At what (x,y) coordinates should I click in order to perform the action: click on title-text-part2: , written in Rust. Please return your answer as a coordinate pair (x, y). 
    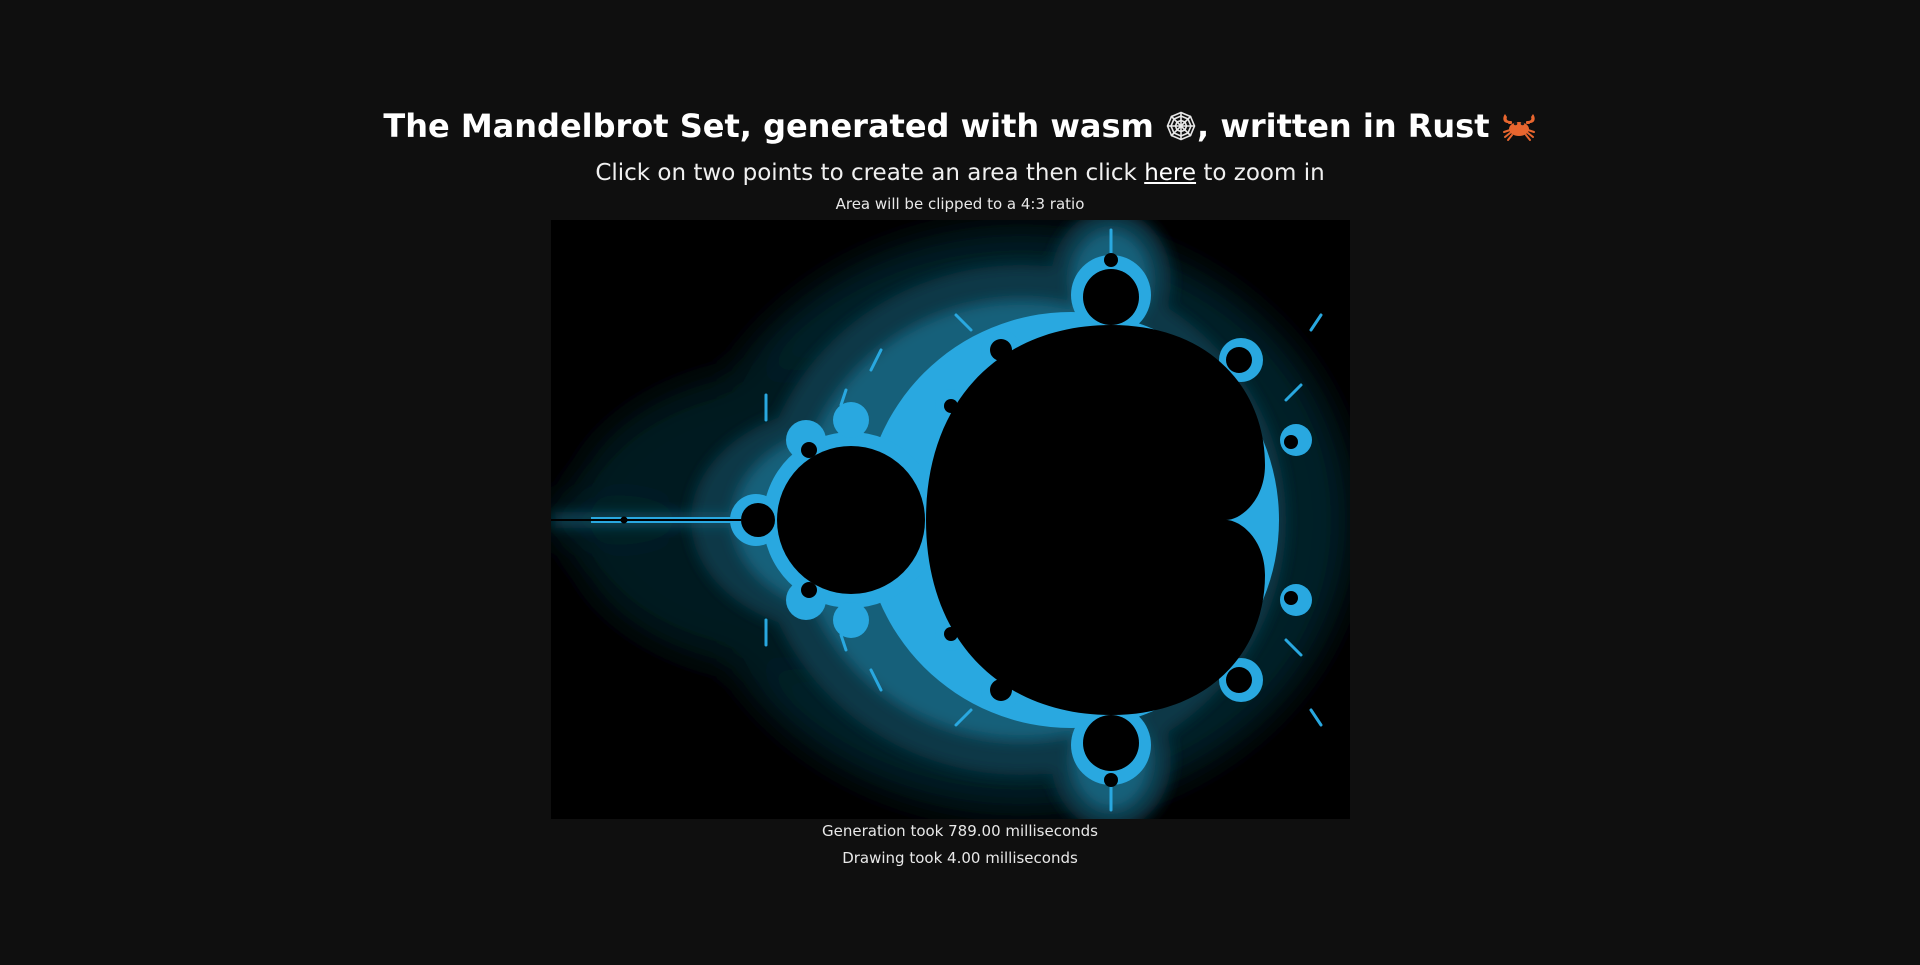
    Looking at the image, I should click on (1343, 126).